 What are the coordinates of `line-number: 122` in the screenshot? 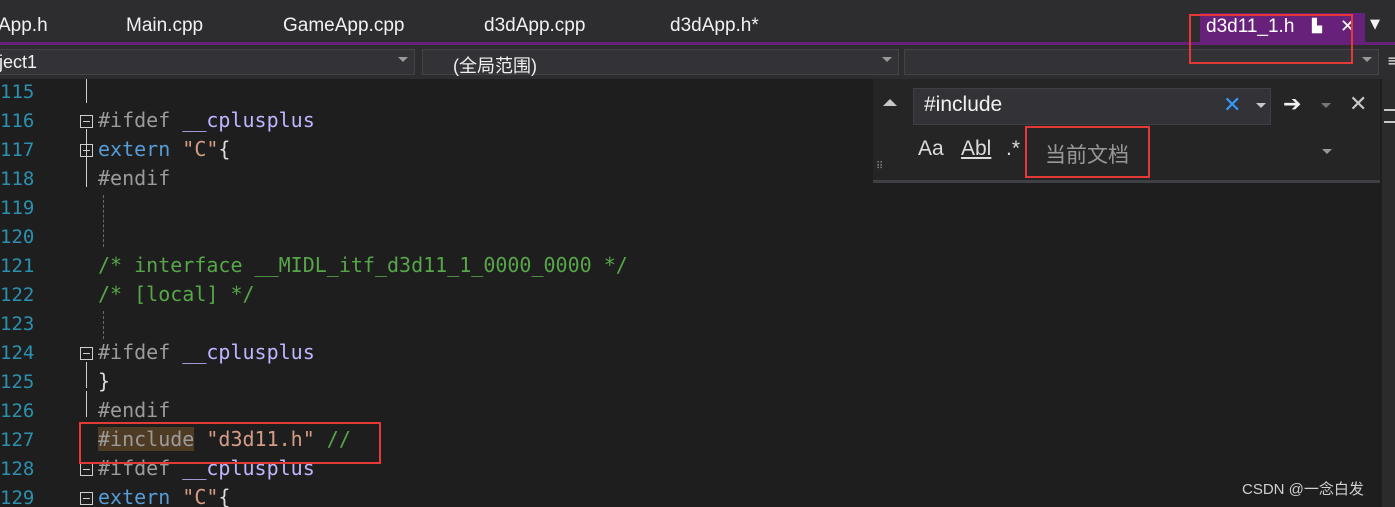 It's located at (17, 295).